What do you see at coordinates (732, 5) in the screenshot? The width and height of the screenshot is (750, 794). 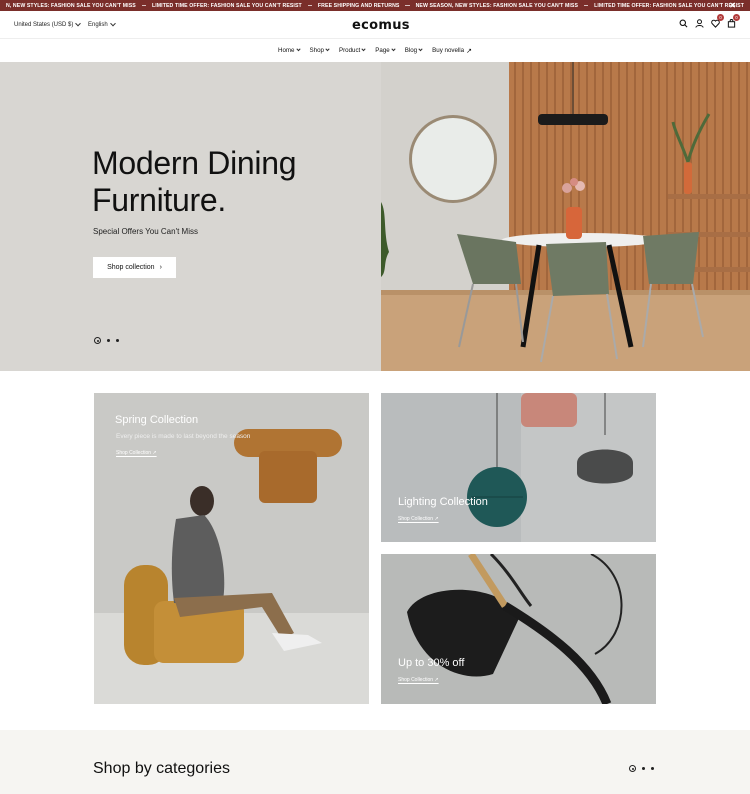 I see `close-icon: ✕` at bounding box center [732, 5].